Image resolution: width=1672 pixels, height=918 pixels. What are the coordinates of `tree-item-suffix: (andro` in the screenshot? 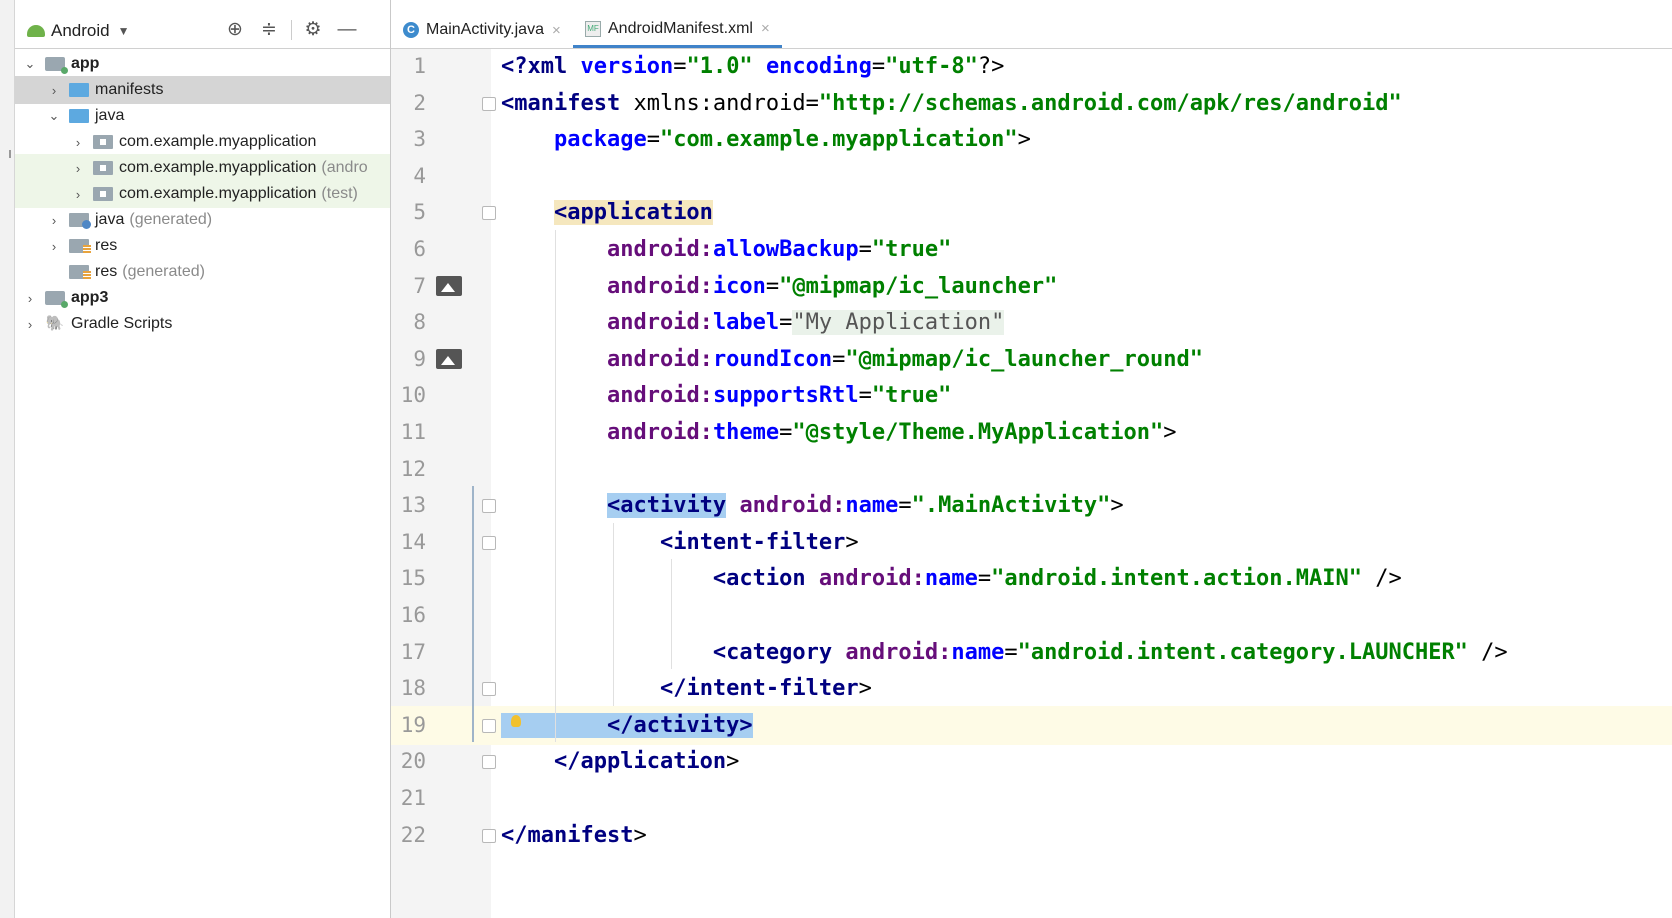 It's located at (344, 167).